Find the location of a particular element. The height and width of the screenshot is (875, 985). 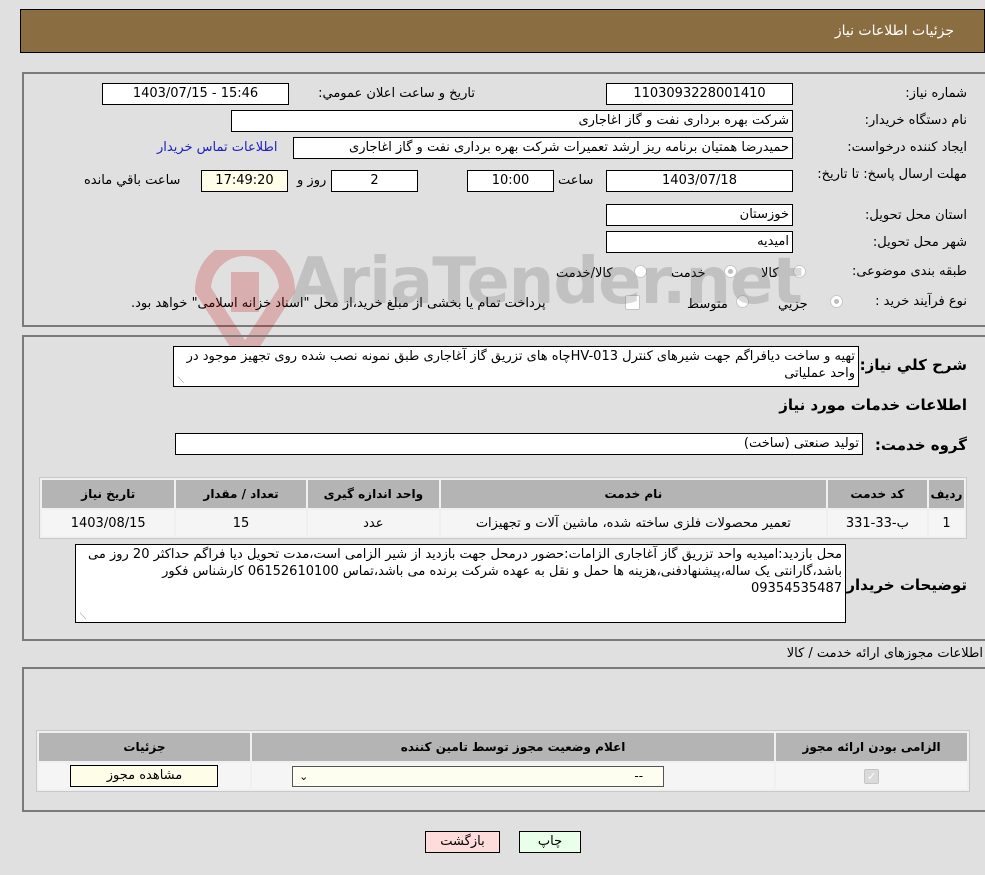

table-row: ✓ -- ⌄ مشاهده مجوز is located at coordinates (503, 776).